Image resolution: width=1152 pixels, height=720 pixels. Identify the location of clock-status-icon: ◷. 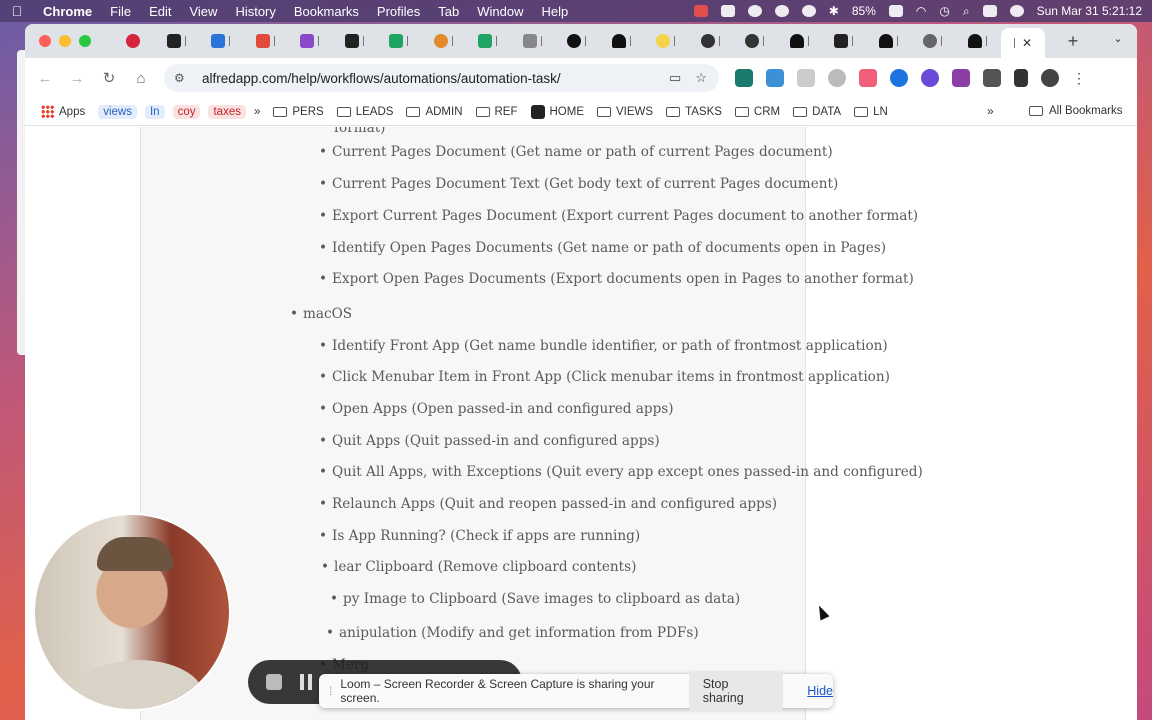
(944, 11).